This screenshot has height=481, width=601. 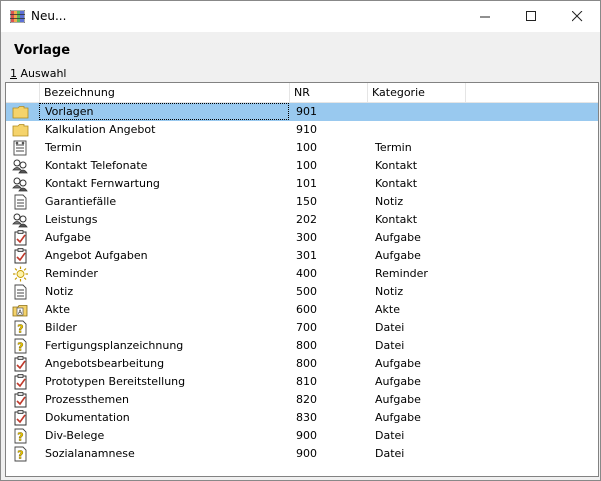 I want to click on file-folder-icon: A, so click(x=20, y=310).